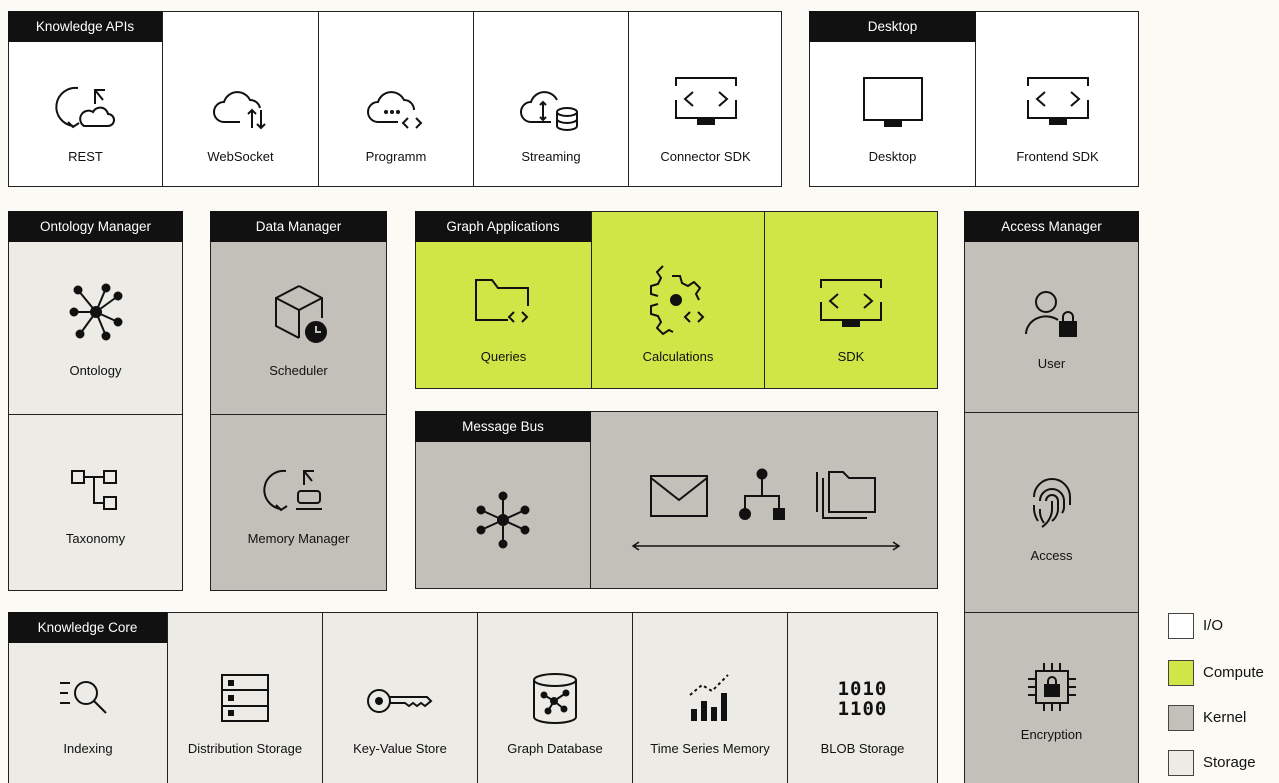  I want to click on taxonomy: Taxonomy, so click(95, 502).